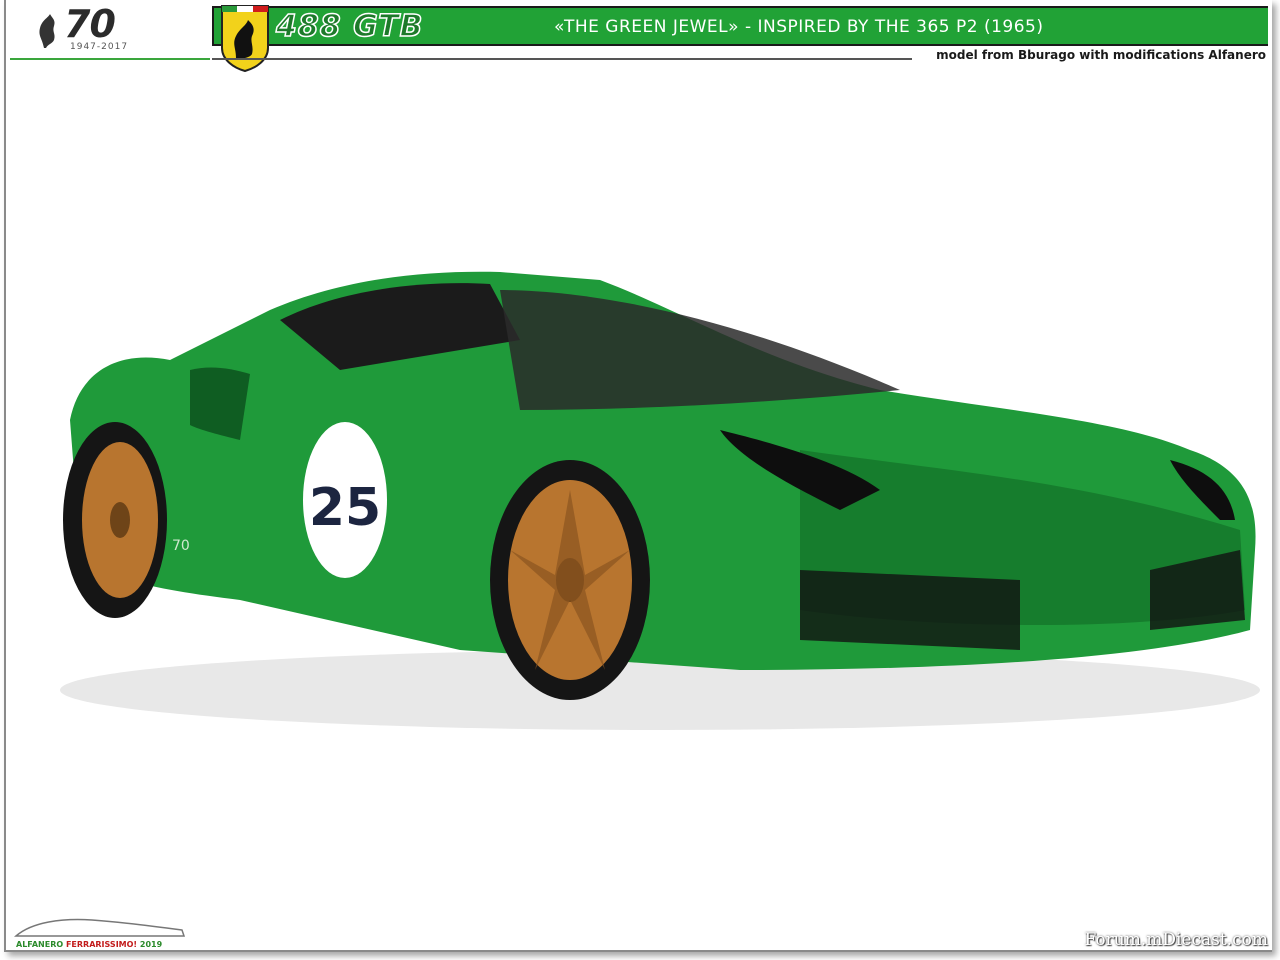  Describe the element at coordinates (101, 944) in the screenshot. I see `logo-text-red: FERRARISSIMO!` at that location.